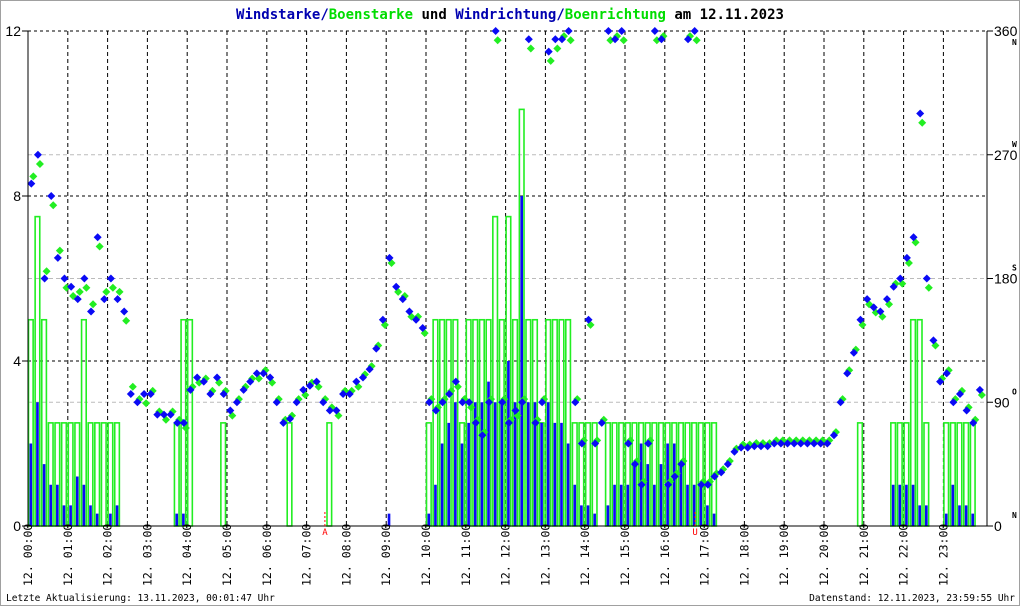  What do you see at coordinates (434, 15) in the screenshot?
I see `title-part: und` at bounding box center [434, 15].